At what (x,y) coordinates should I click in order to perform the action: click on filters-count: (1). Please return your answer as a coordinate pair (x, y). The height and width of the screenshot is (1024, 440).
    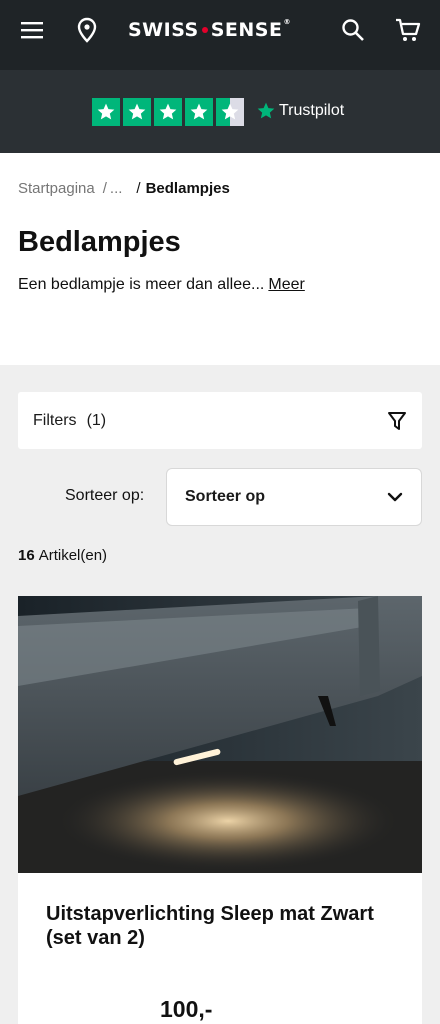
    Looking at the image, I should click on (96, 420).